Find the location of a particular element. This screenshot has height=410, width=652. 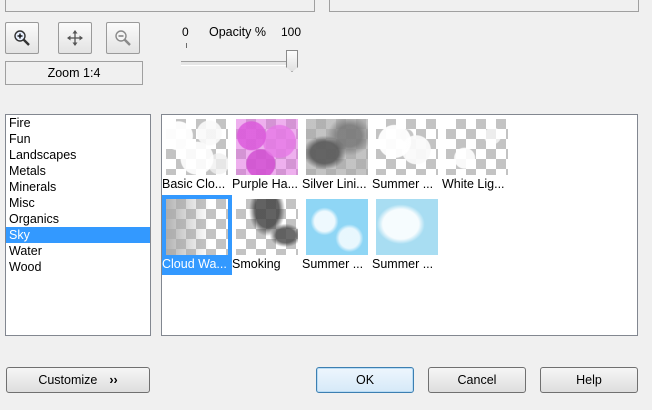

left-preview-frame is located at coordinates (160, 6).